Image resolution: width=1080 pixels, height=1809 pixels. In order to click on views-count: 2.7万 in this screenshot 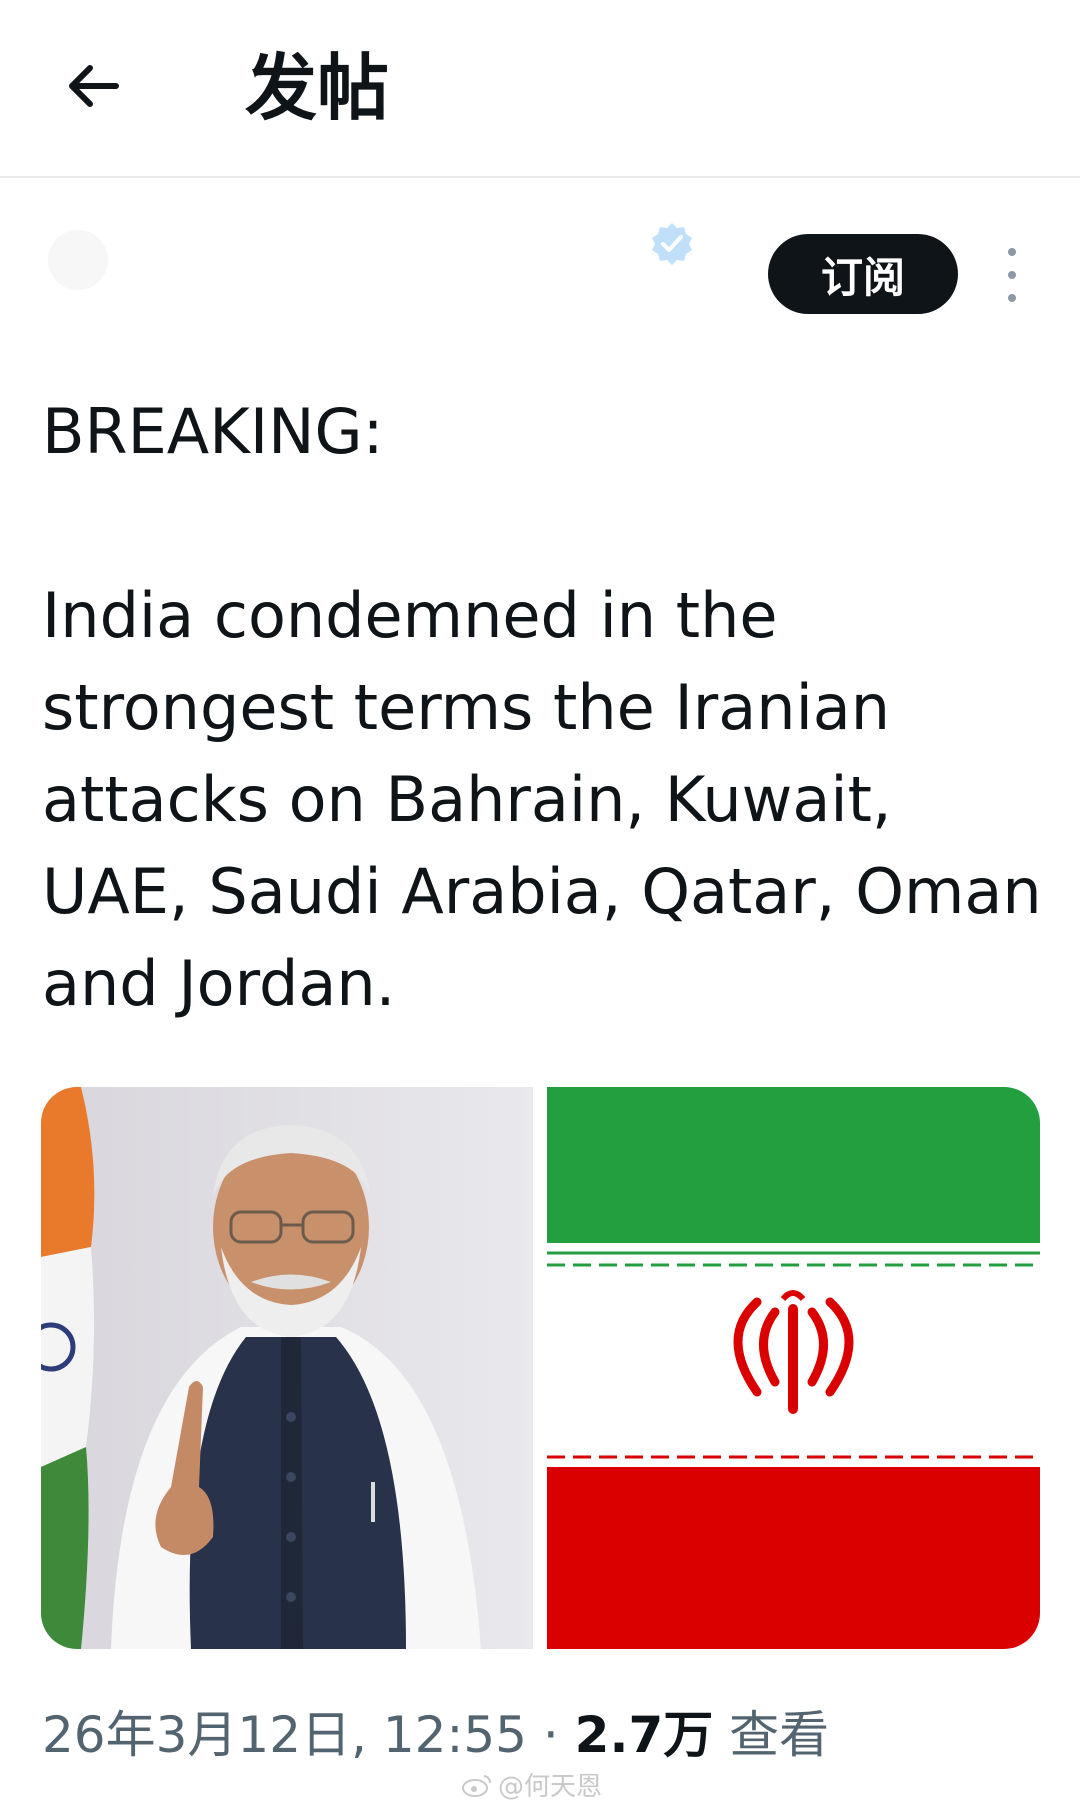, I will do `click(644, 1735)`.